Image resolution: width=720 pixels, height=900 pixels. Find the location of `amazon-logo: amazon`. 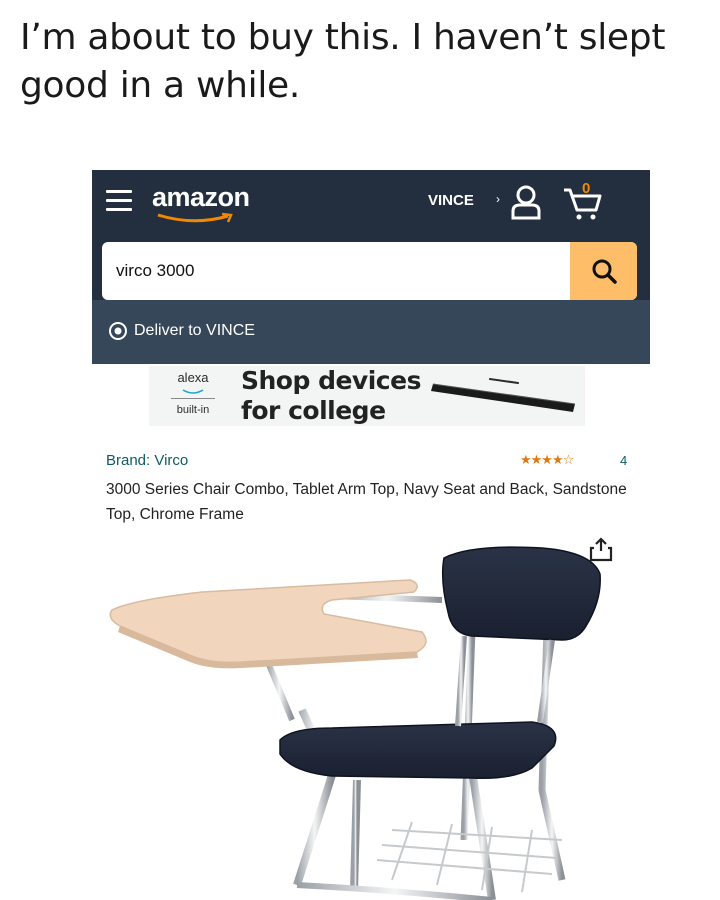

amazon-logo: amazon is located at coordinates (201, 197).